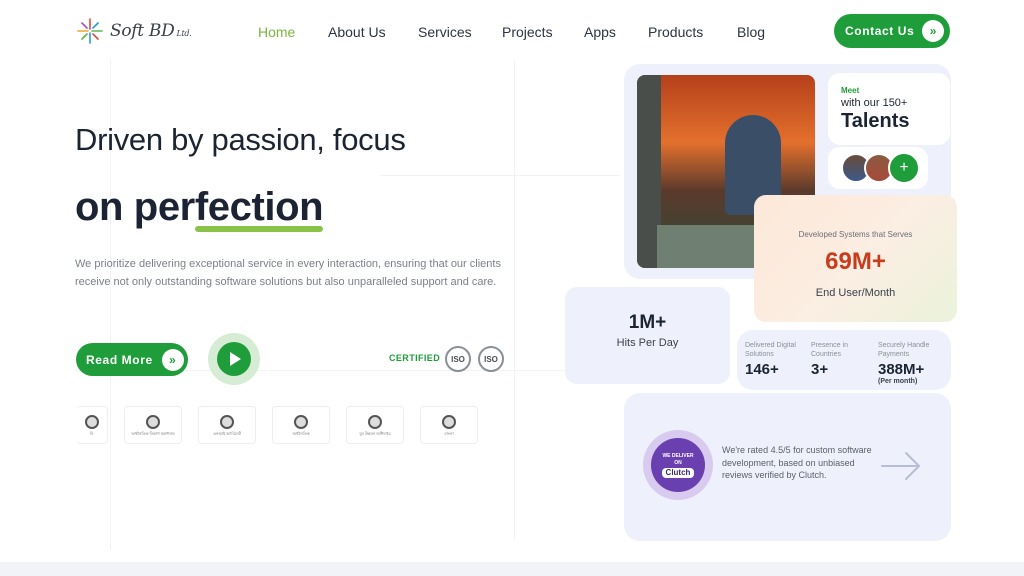 The width and height of the screenshot is (1024, 576). Describe the element at coordinates (135, 207) in the screenshot. I see `hero-heading-prefix: on per` at that location.